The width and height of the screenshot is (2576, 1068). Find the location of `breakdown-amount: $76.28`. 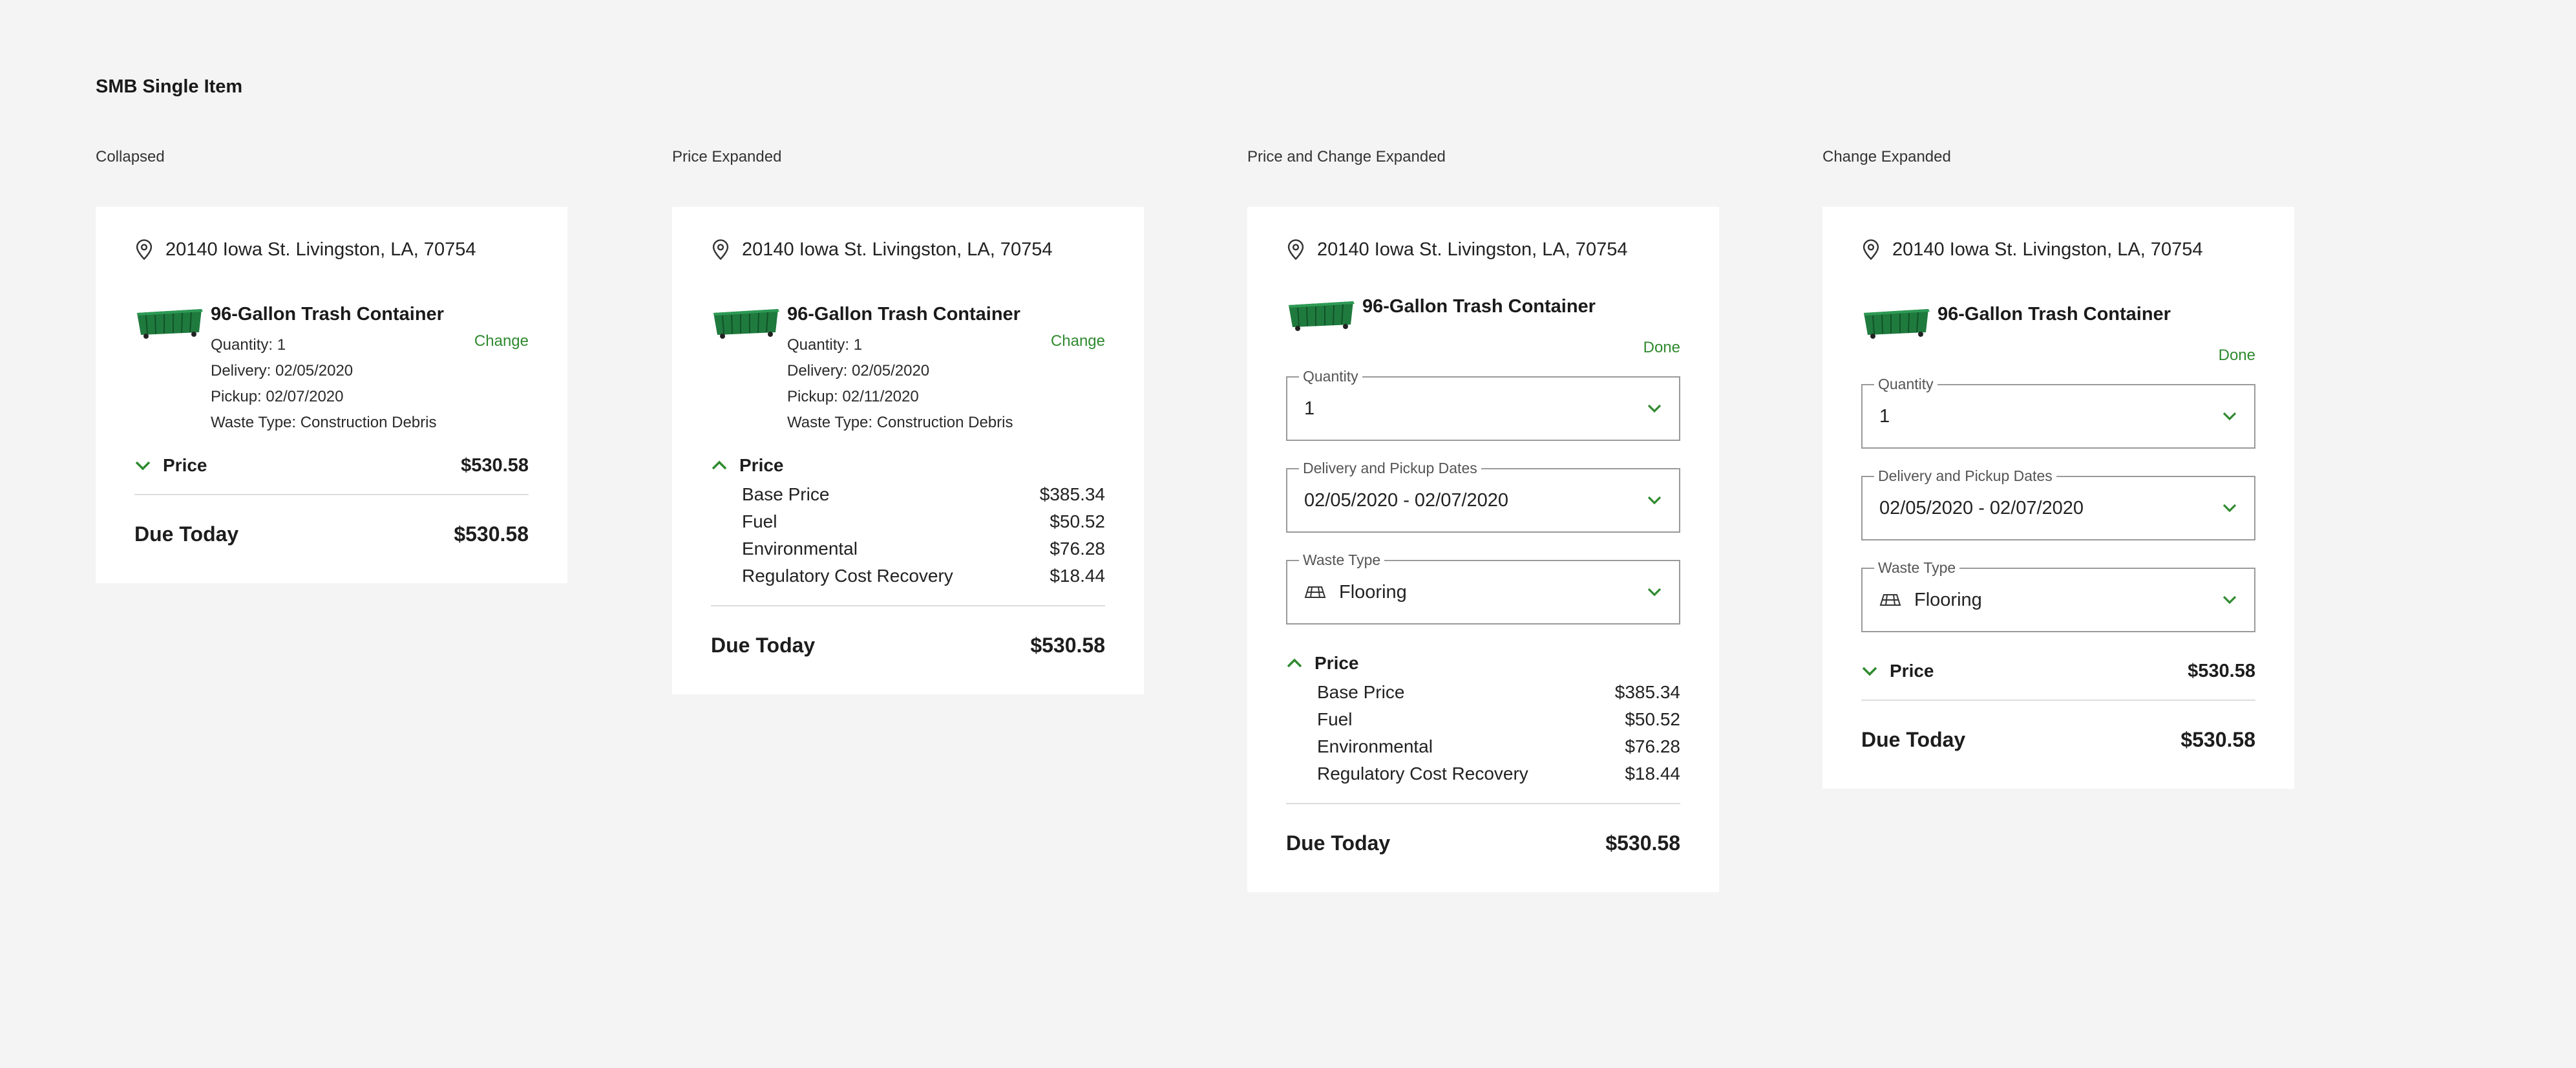

breakdown-amount: $76.28 is located at coordinates (1652, 746).